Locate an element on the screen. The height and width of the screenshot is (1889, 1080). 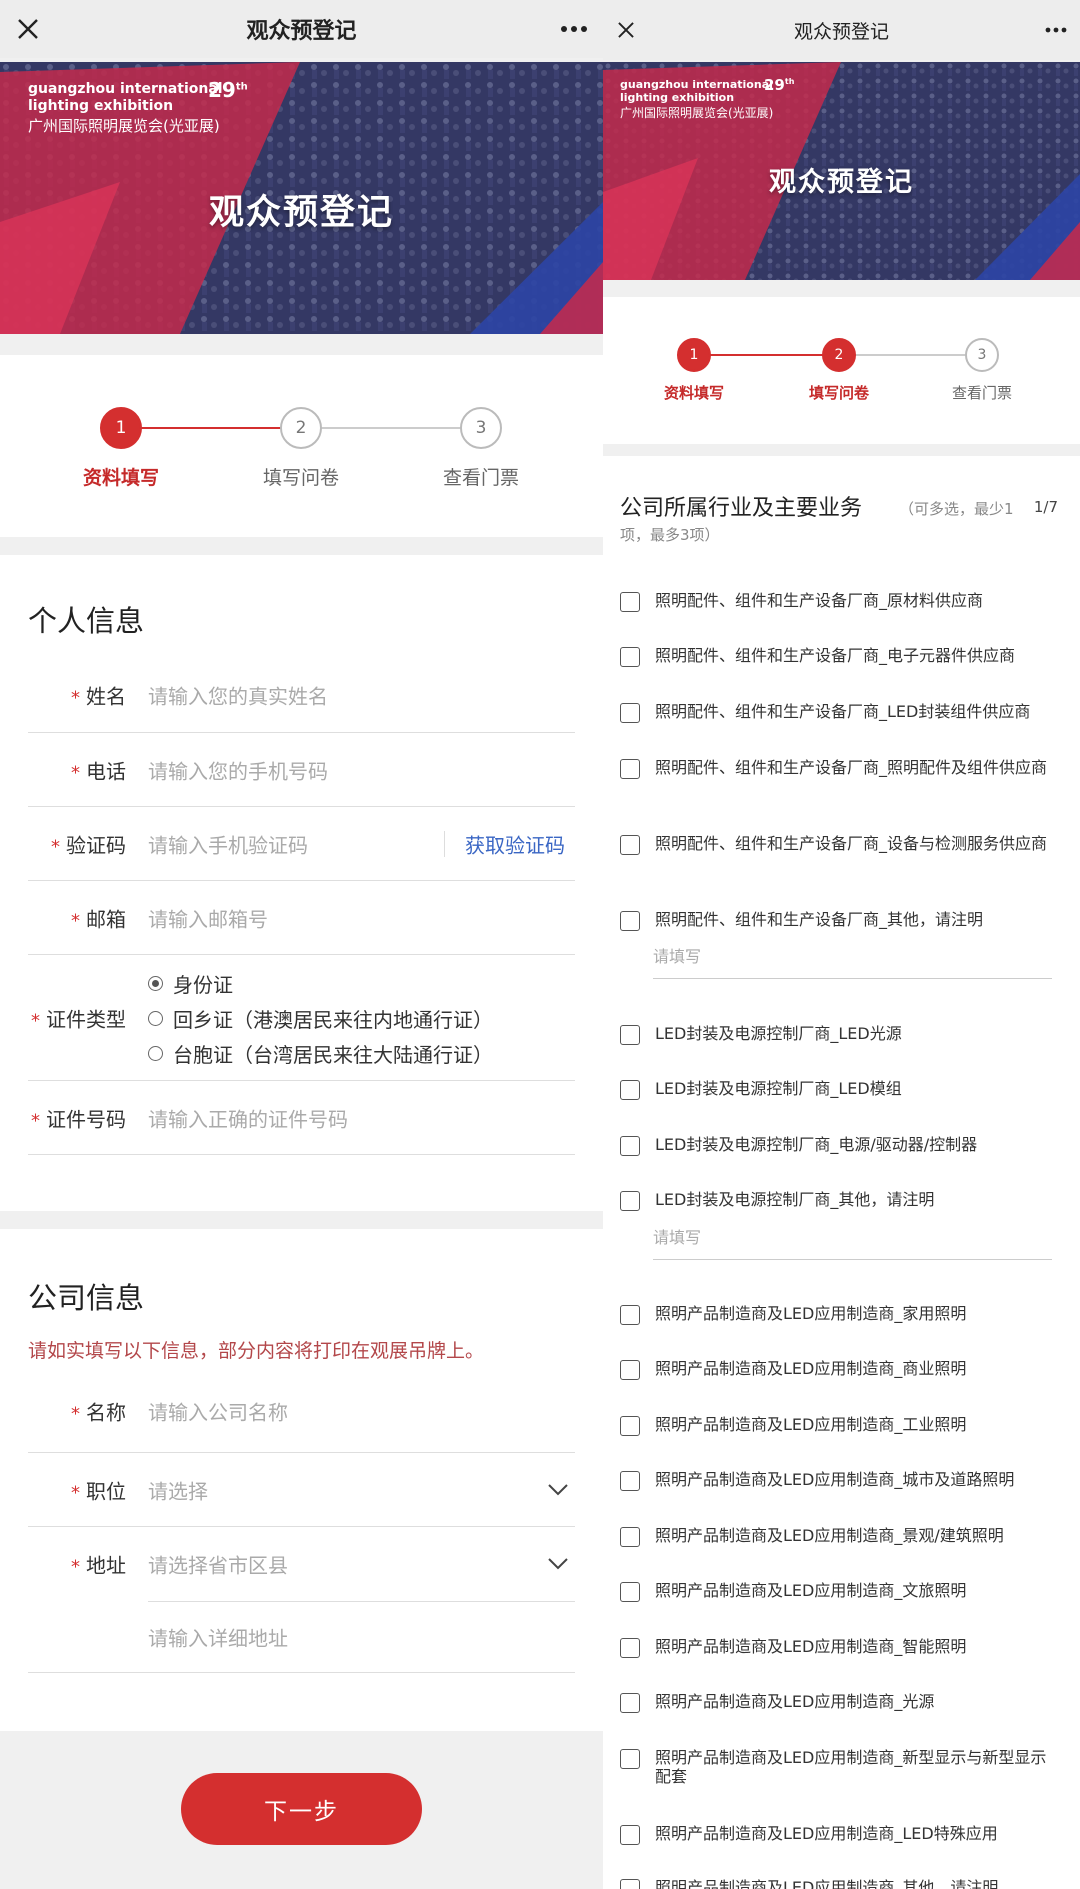
option-item: 照明配件、组件和生产设备厂商_设备与检测服务供应商 is located at coordinates (839, 844).